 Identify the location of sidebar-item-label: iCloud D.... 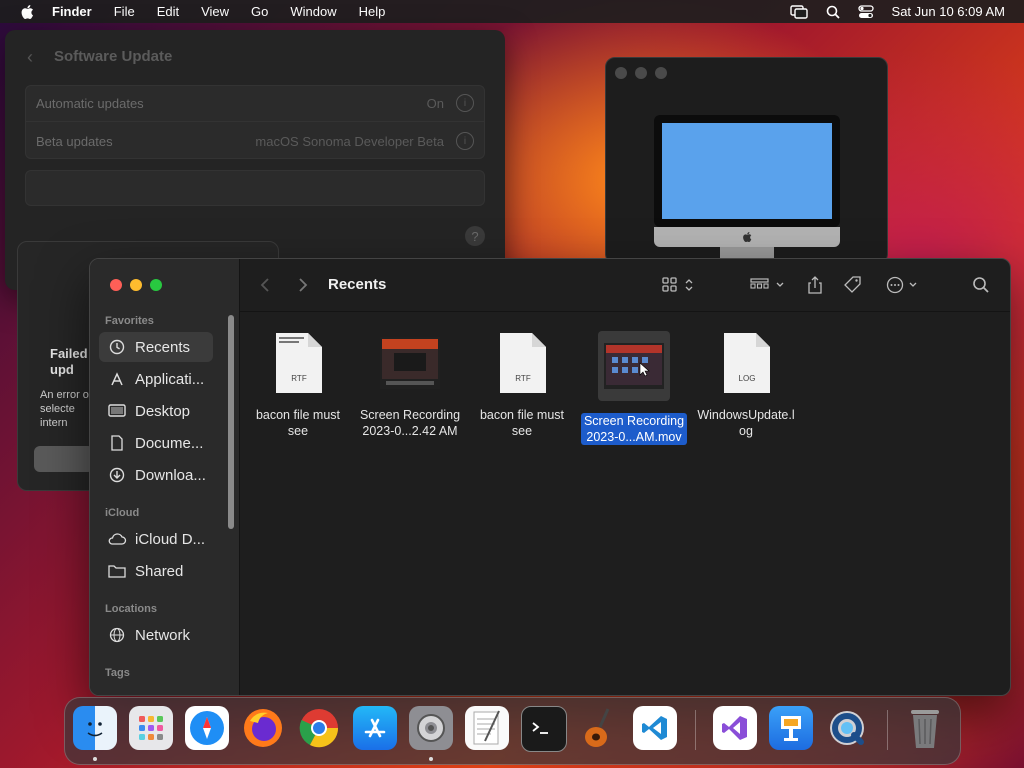
(170, 539).